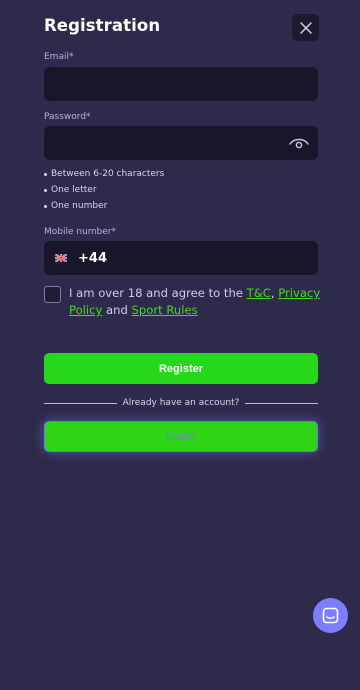  I want to click on login-button: Login, so click(181, 436).